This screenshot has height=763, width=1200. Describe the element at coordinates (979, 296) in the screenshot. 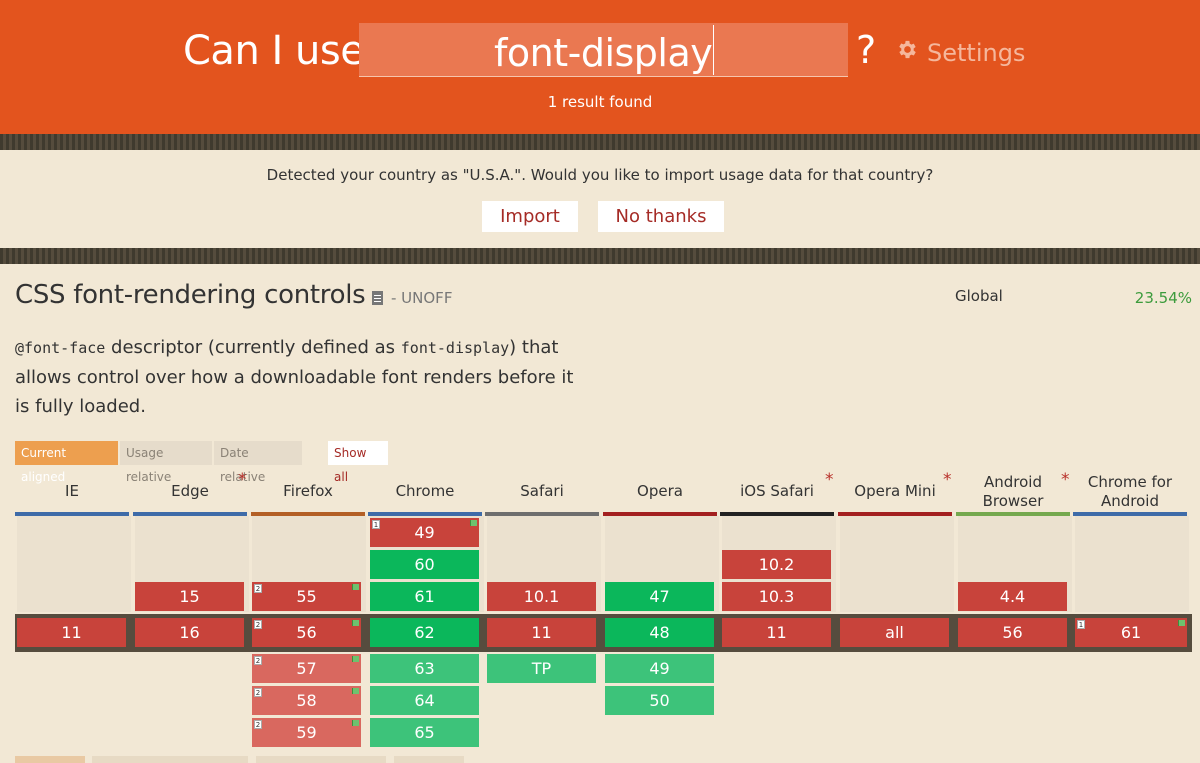

I see `global-label: Global` at that location.